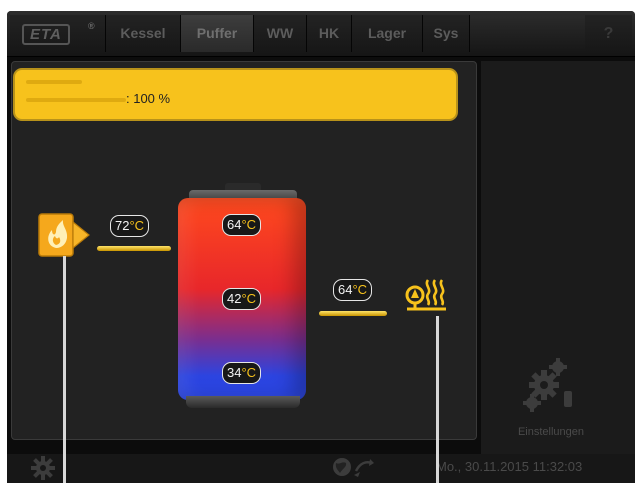 The height and width of the screenshot is (483, 641). What do you see at coordinates (329, 33) in the screenshot?
I see `tab-hk: HK` at bounding box center [329, 33].